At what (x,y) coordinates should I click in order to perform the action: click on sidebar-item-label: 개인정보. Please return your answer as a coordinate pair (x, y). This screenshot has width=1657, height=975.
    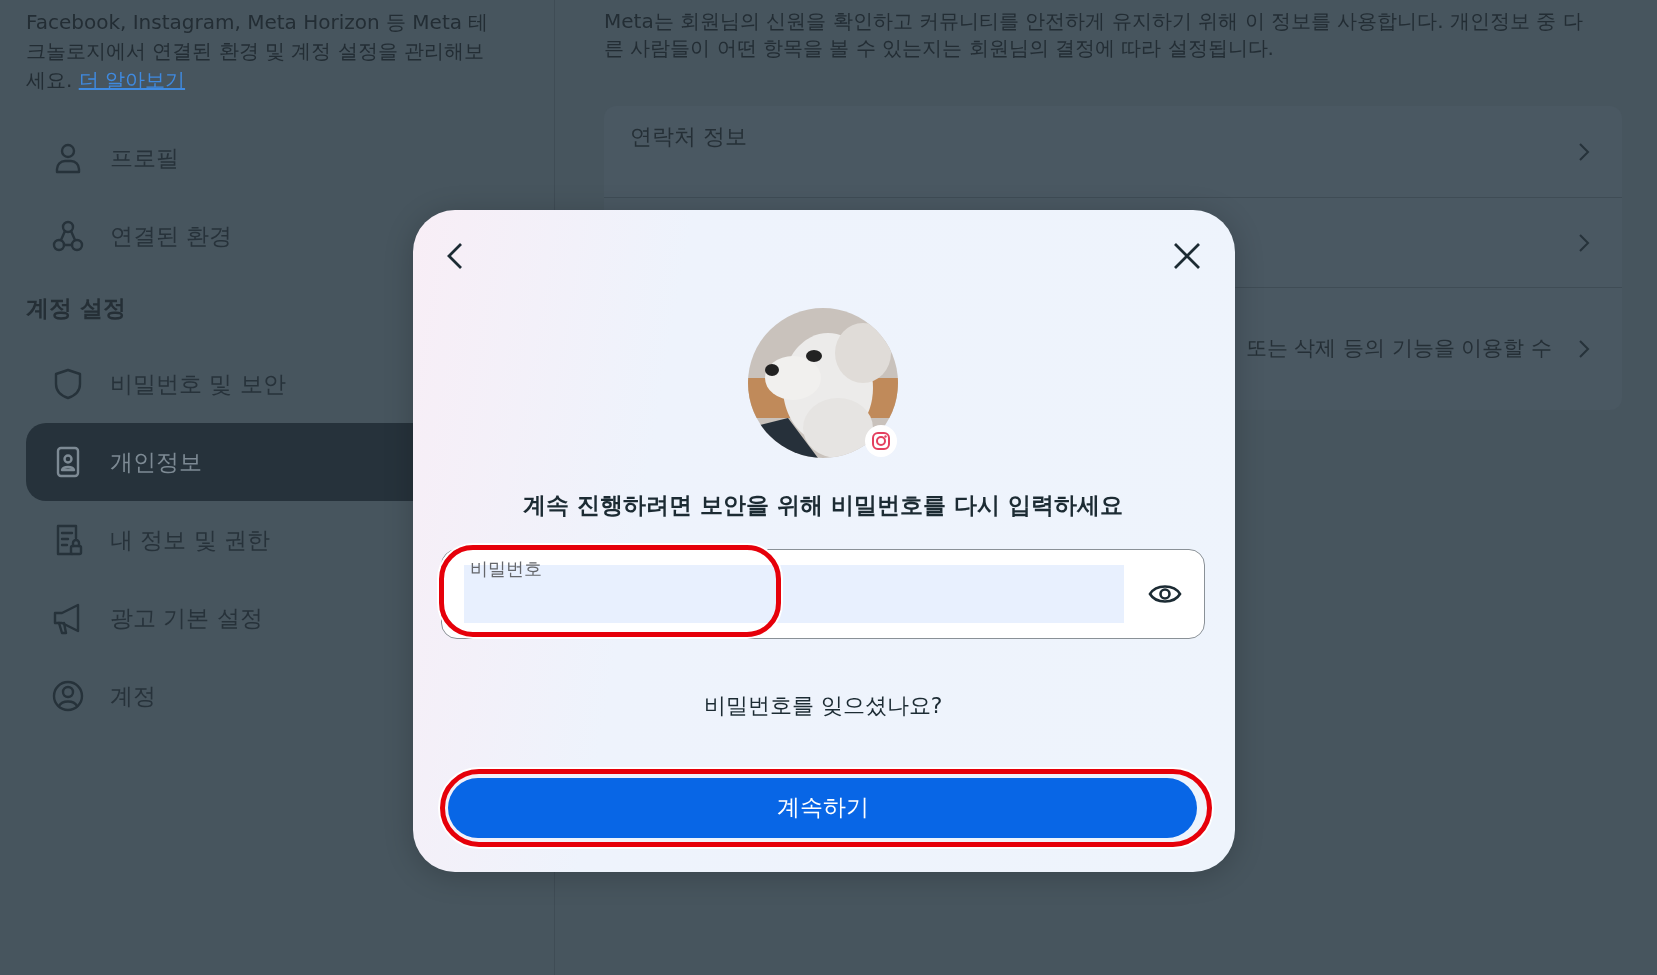
    Looking at the image, I should click on (156, 462).